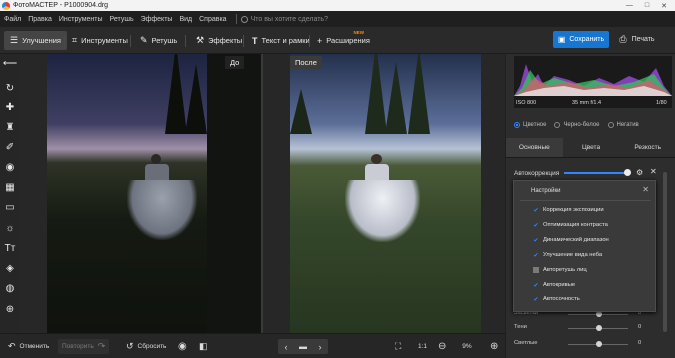 This screenshot has width=675, height=358. Describe the element at coordinates (10, 88) in the screenshot. I see `rotate-icon: ↻` at that location.